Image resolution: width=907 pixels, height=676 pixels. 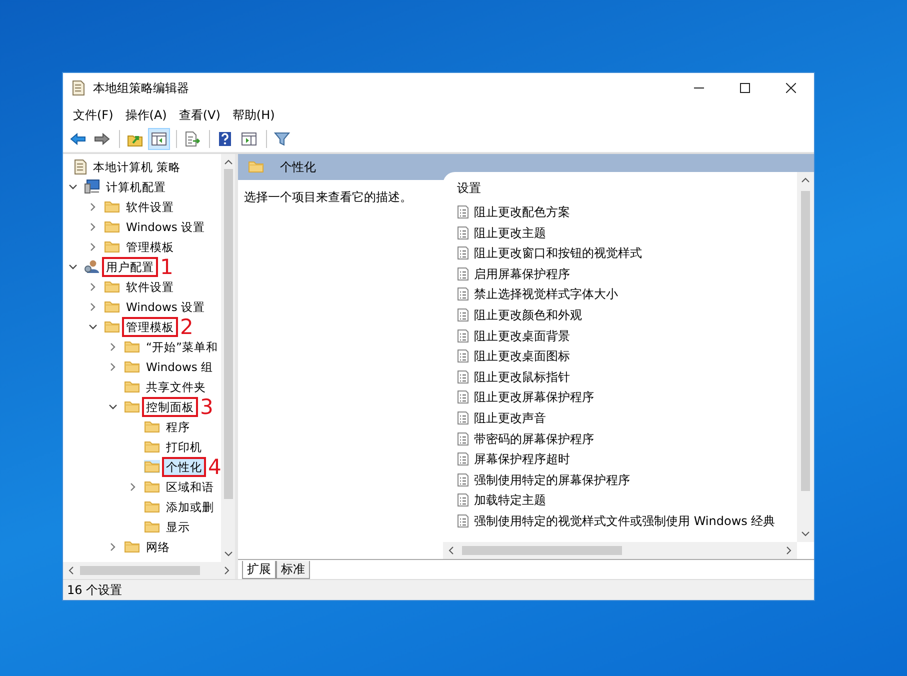 What do you see at coordinates (791, 88) in the screenshot?
I see `close-icon` at bounding box center [791, 88].